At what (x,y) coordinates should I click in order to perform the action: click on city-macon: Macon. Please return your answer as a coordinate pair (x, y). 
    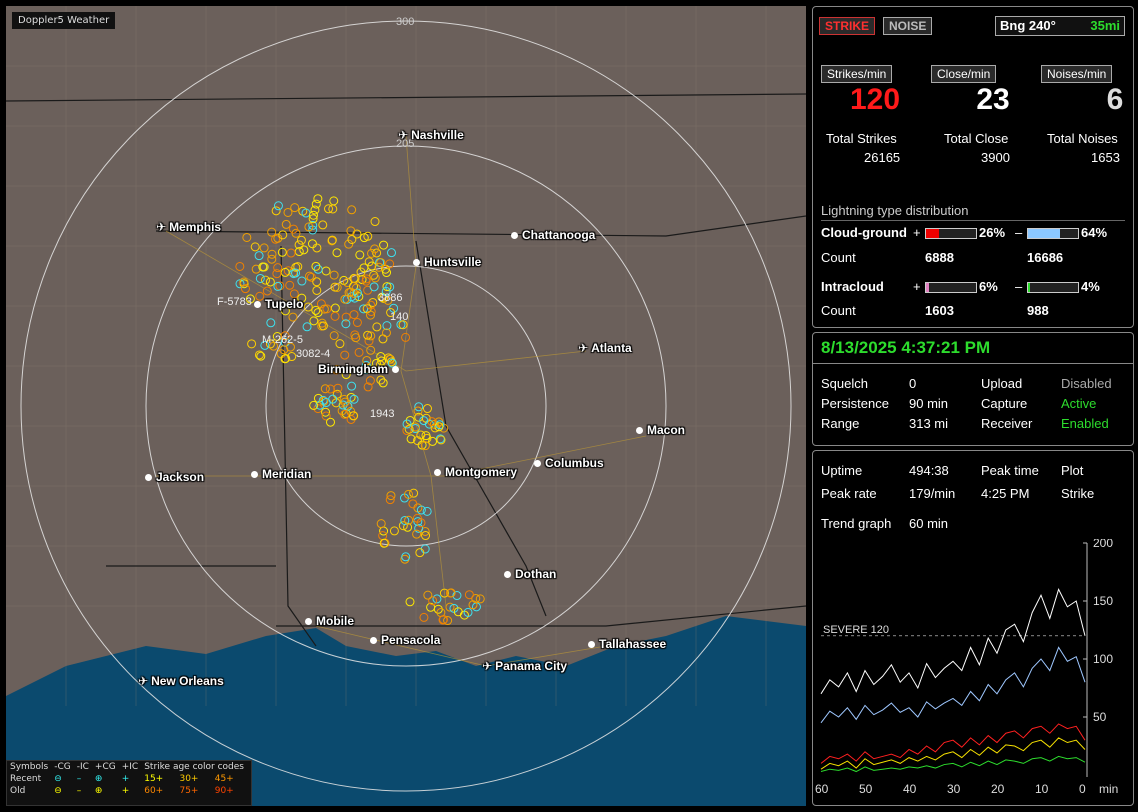
    Looking at the image, I should click on (660, 430).